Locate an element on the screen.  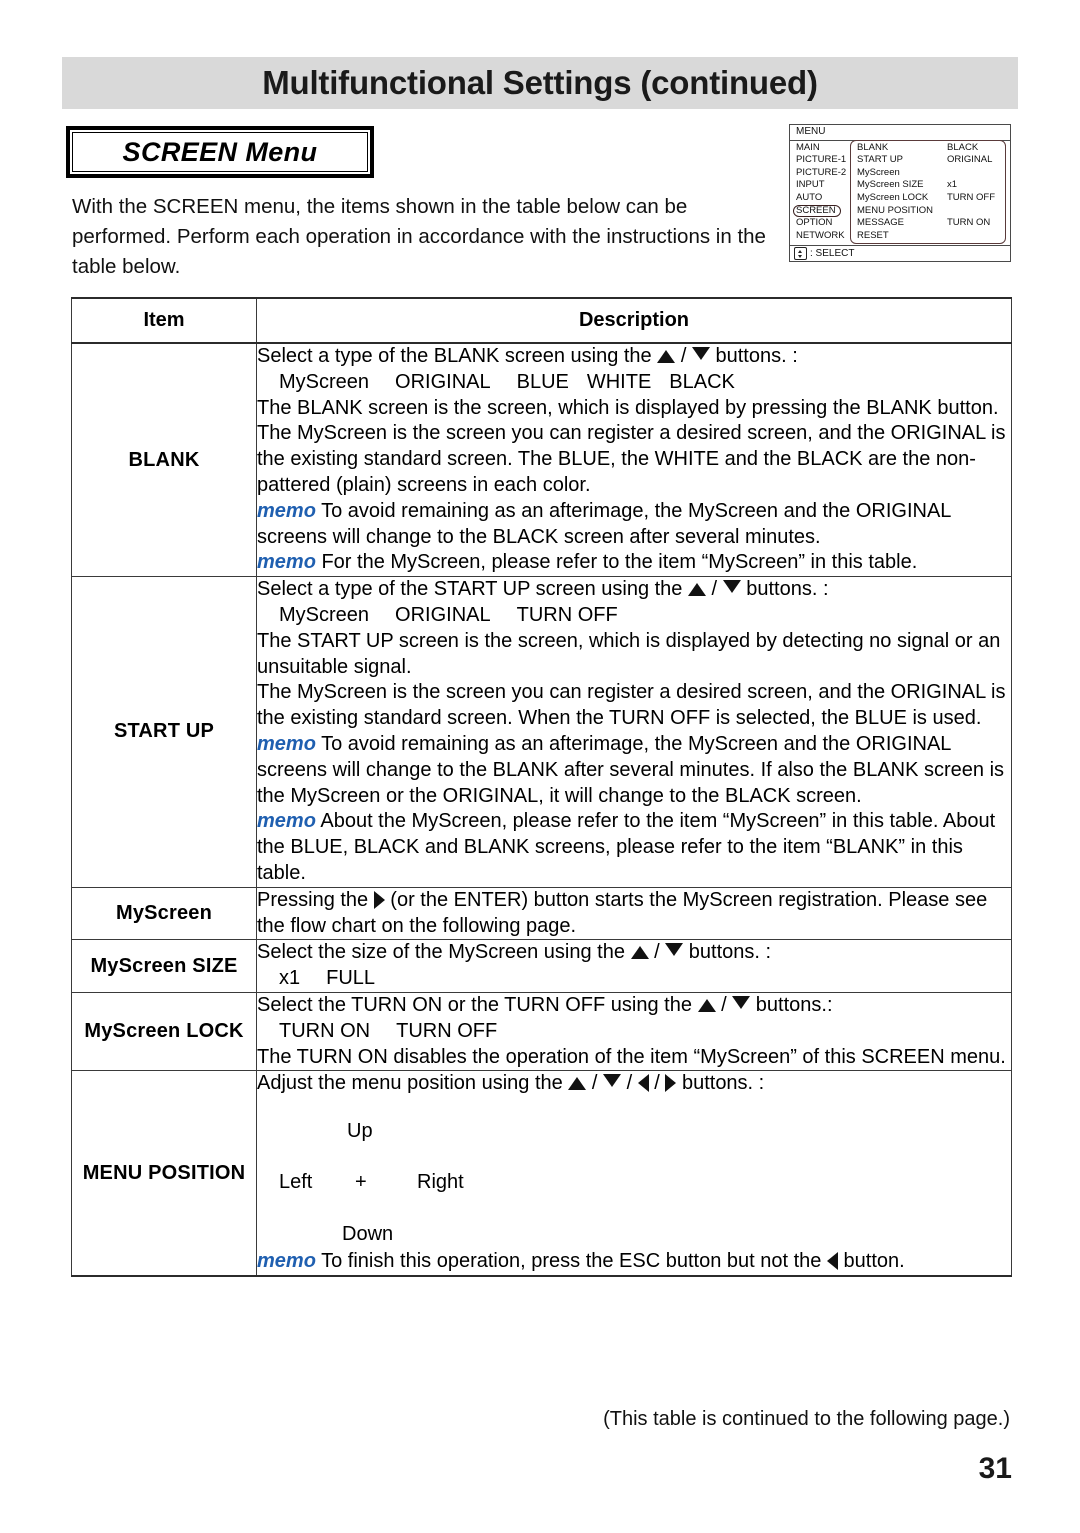
menu-position-down-label: Down is located at coordinates (368, 1234).